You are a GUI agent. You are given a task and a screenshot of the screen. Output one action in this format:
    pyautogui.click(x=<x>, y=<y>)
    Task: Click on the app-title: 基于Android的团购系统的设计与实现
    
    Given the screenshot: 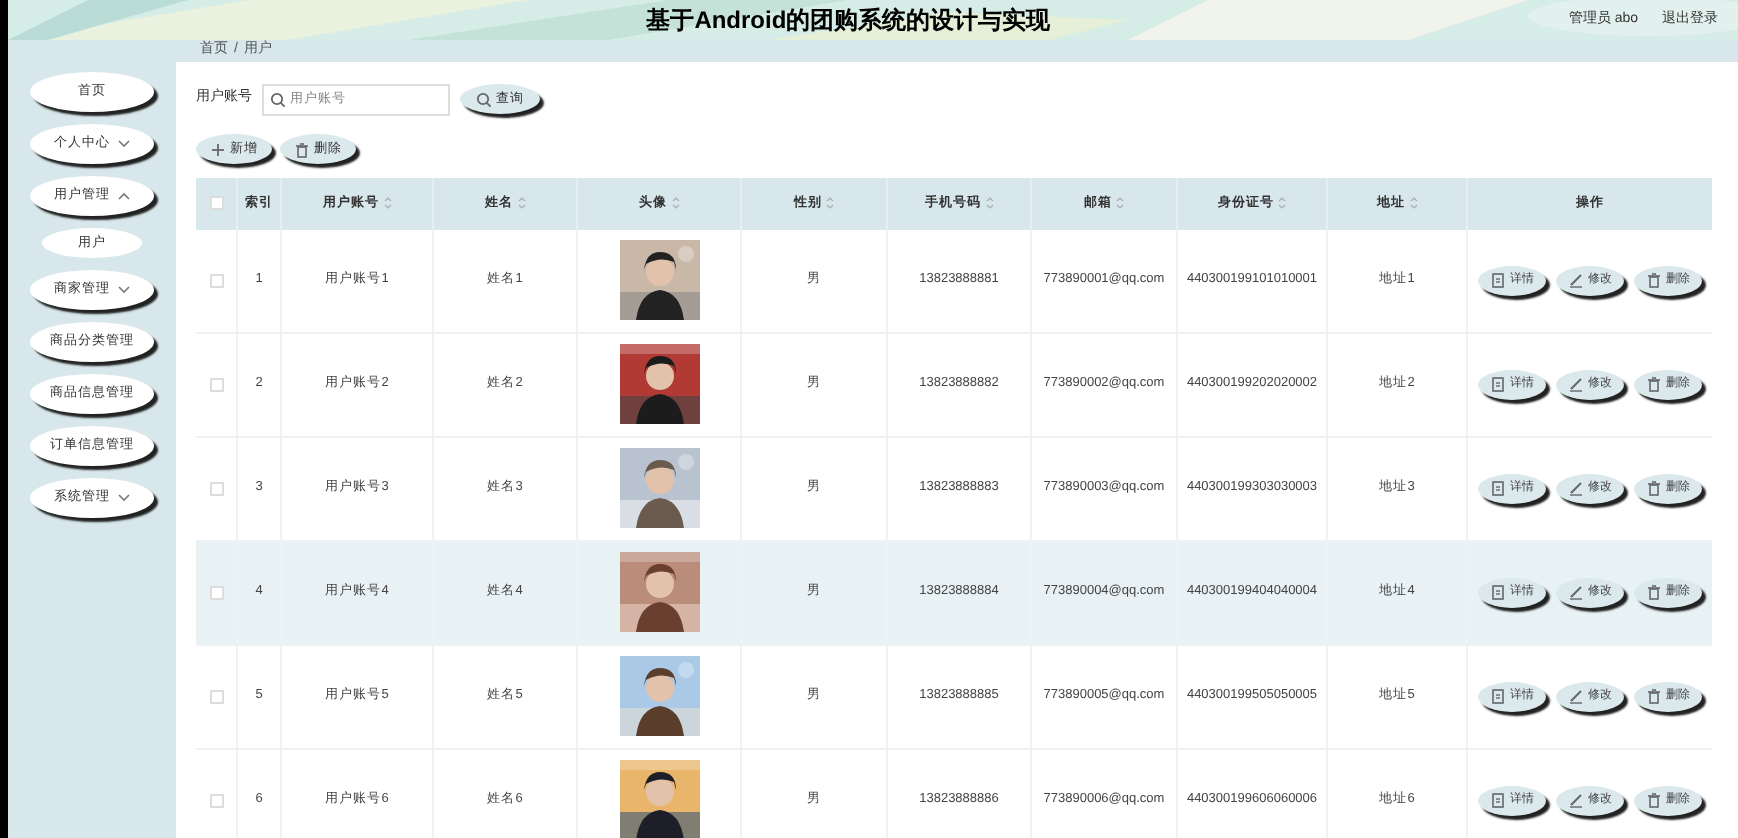 What is the action you would take?
    pyautogui.click(x=848, y=21)
    